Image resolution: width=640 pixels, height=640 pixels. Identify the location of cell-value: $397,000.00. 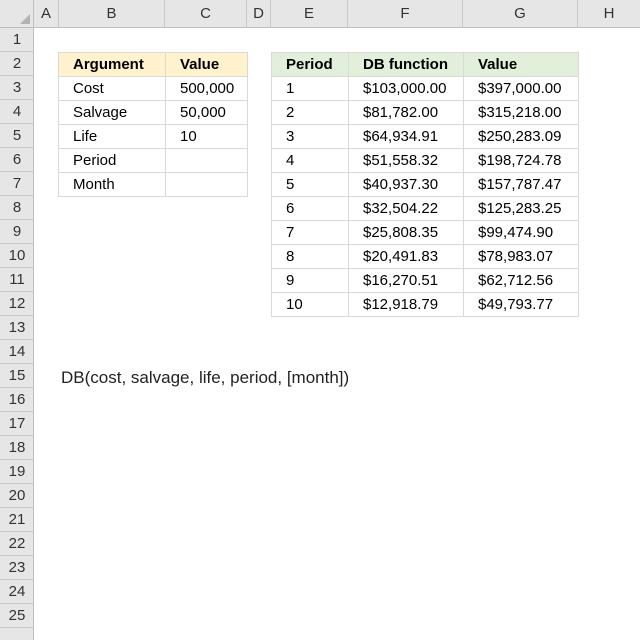
(521, 88).